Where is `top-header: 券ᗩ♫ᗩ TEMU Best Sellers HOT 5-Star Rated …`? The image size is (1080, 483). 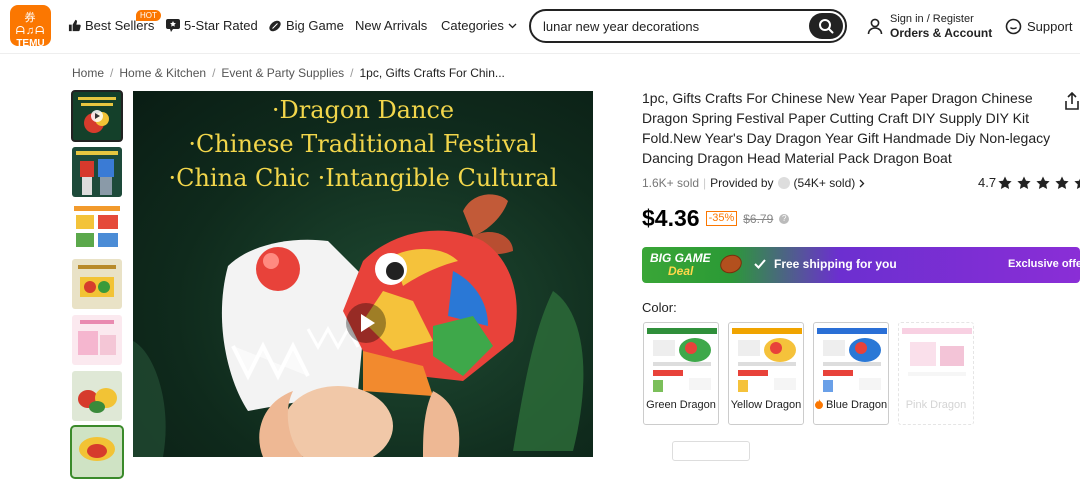
top-header: 券ᗩ♫ᗩ TEMU Best Sellers HOT 5-Star Rated … is located at coordinates (540, 27).